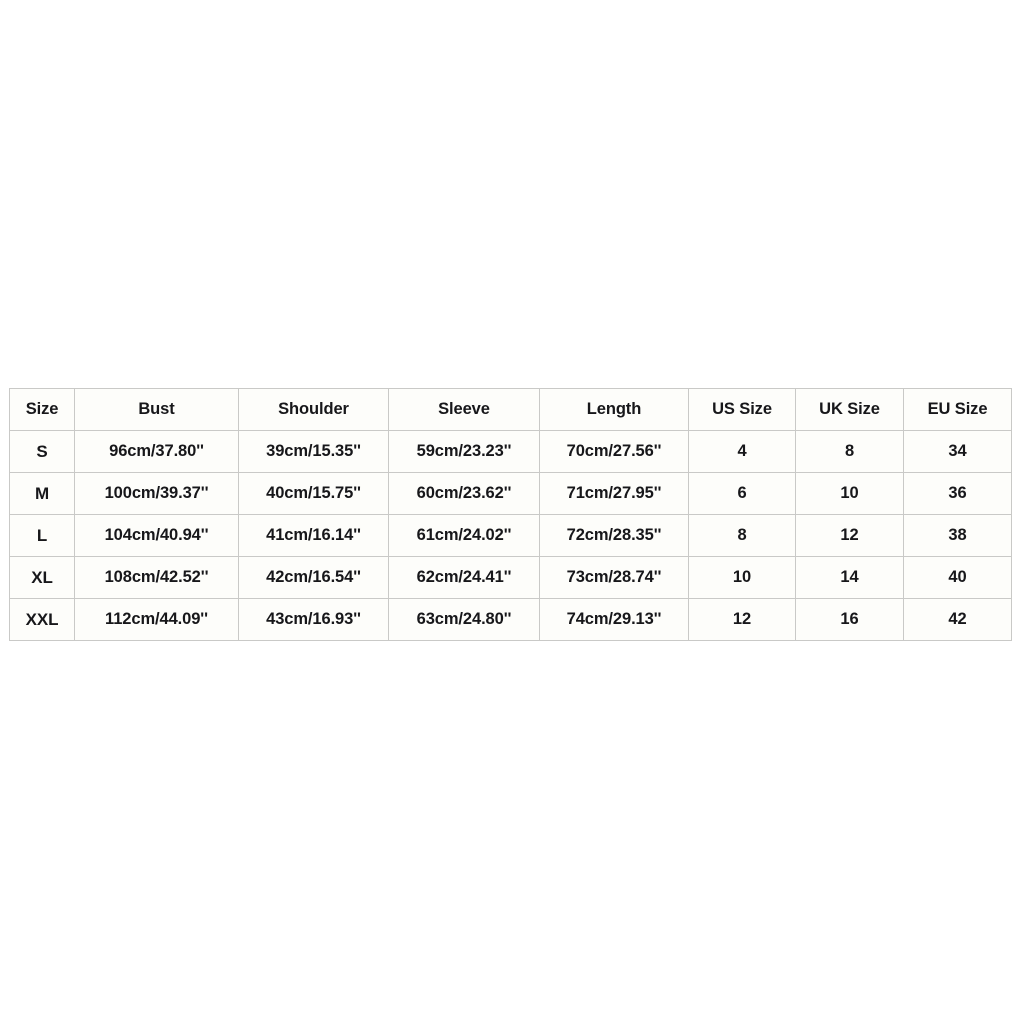 This screenshot has width=1024, height=1024. What do you see at coordinates (614, 535) in the screenshot?
I see `cell-length: 72cm/28.35''` at bounding box center [614, 535].